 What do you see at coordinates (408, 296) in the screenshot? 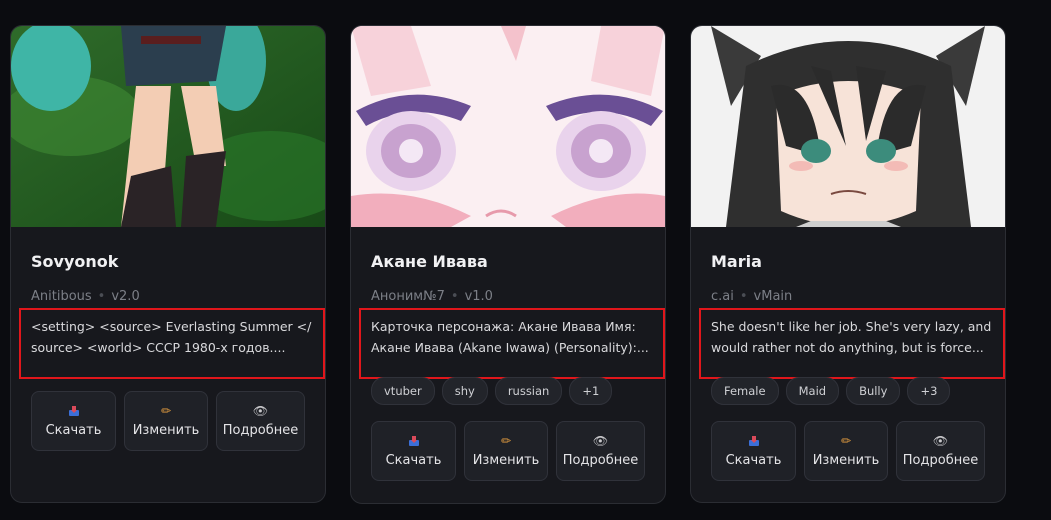
I see `author-name: Аноним№7` at bounding box center [408, 296].